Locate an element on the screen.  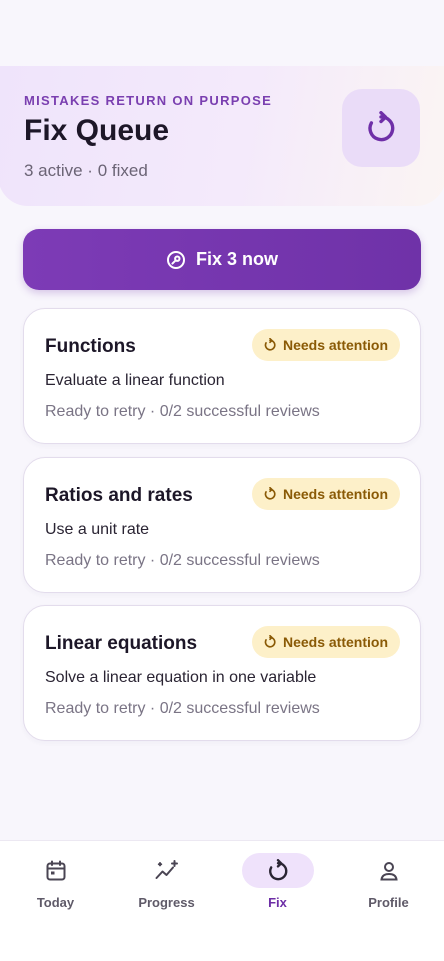
card-topic: Ratios and rates is located at coordinates (119, 495).